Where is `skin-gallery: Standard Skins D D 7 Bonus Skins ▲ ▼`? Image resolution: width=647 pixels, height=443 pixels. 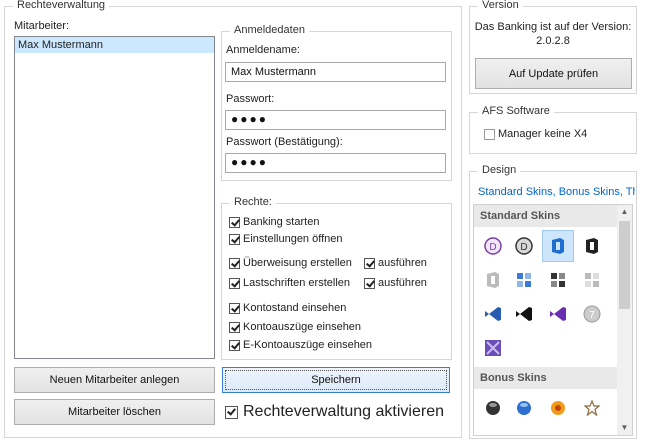 skin-gallery: Standard Skins D D 7 Bonus Skins ▲ ▼ is located at coordinates (553, 320).